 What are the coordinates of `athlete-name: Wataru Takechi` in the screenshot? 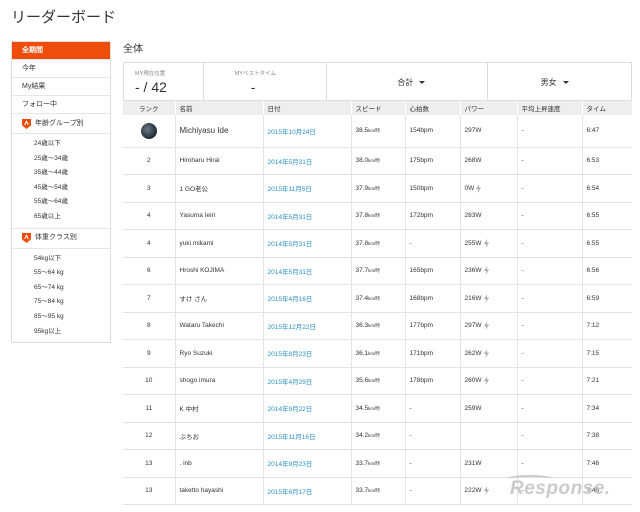 It's located at (219, 326).